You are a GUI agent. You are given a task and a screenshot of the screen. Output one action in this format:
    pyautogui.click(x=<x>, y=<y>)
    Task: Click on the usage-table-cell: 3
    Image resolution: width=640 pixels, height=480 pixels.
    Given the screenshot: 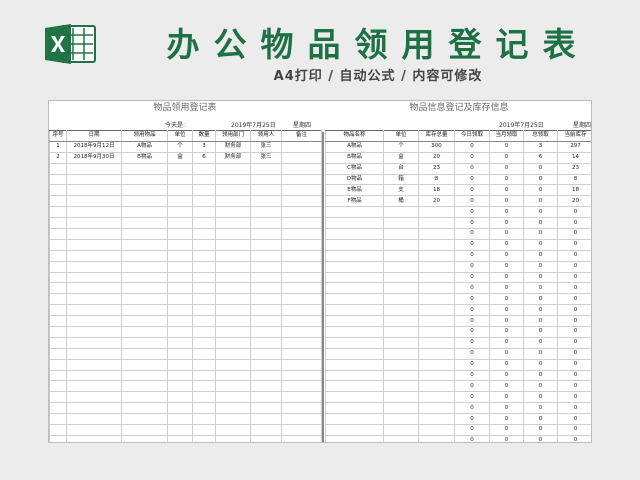 What is the action you would take?
    pyautogui.click(x=204, y=146)
    